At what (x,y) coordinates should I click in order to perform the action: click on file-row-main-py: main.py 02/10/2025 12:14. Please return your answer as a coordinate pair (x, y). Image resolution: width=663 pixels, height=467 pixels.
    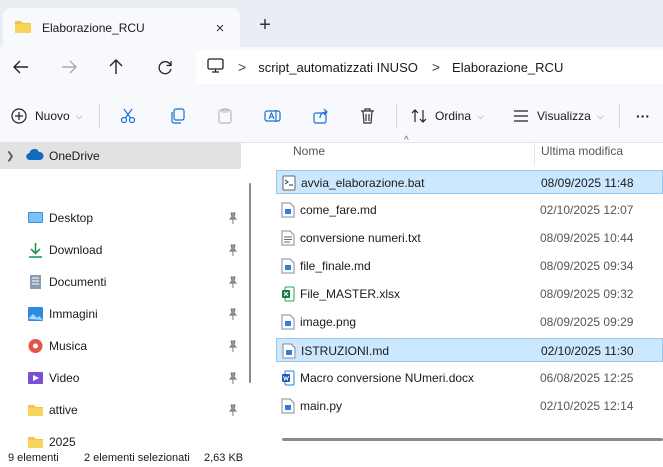
    Looking at the image, I should click on (469, 406).